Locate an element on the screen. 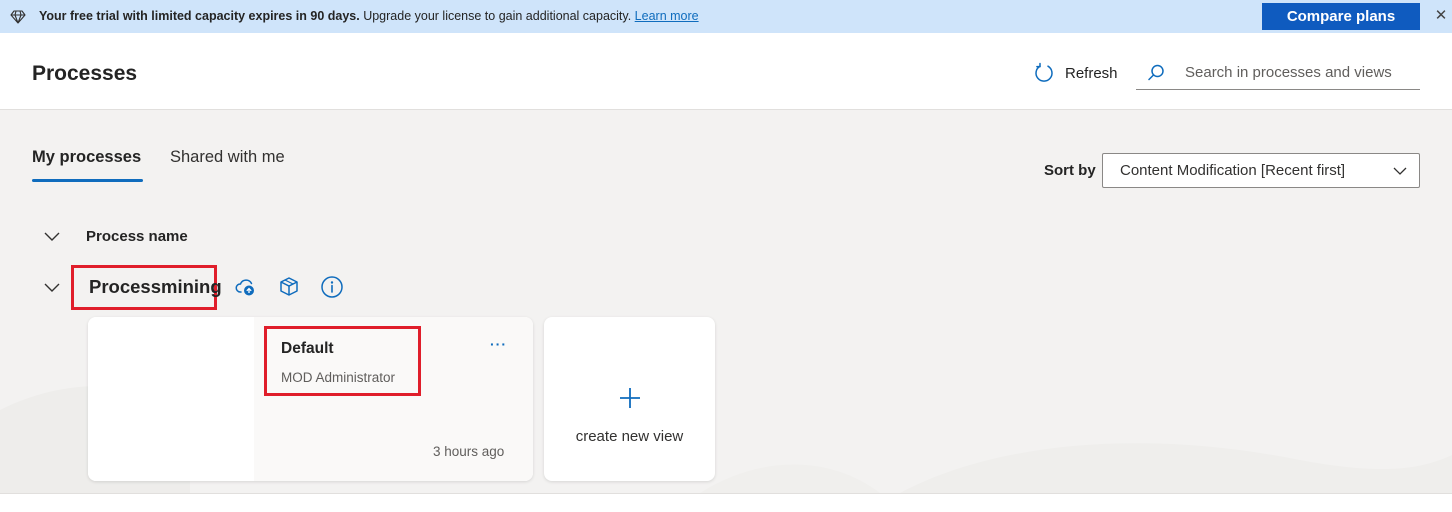 The image size is (1452, 512). active-tab-indicator is located at coordinates (87, 180).